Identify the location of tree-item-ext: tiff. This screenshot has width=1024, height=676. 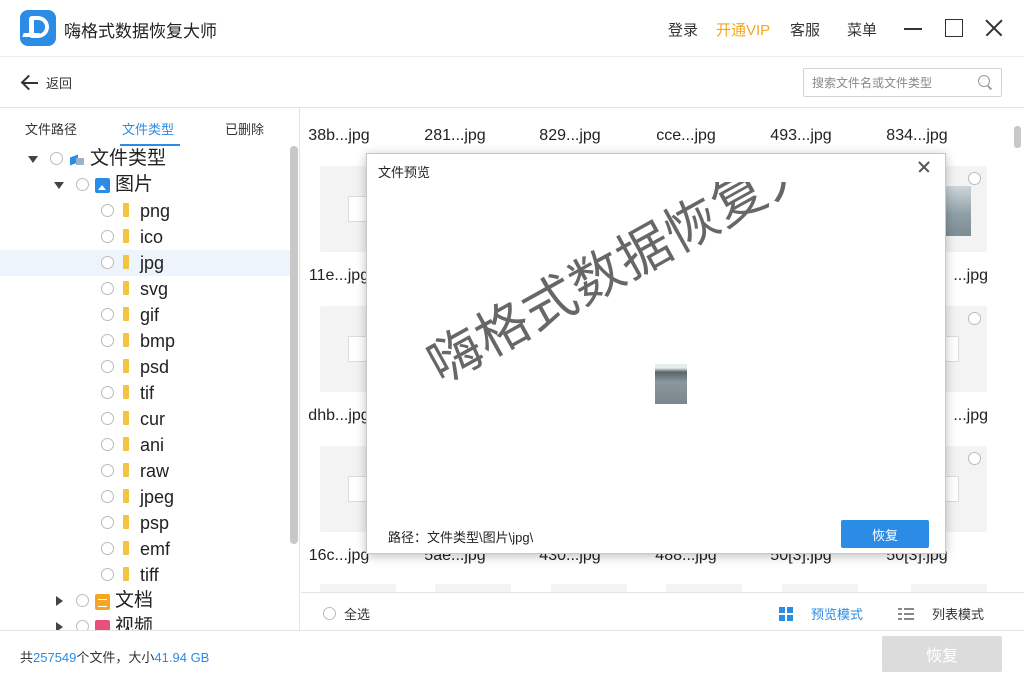
(145, 575).